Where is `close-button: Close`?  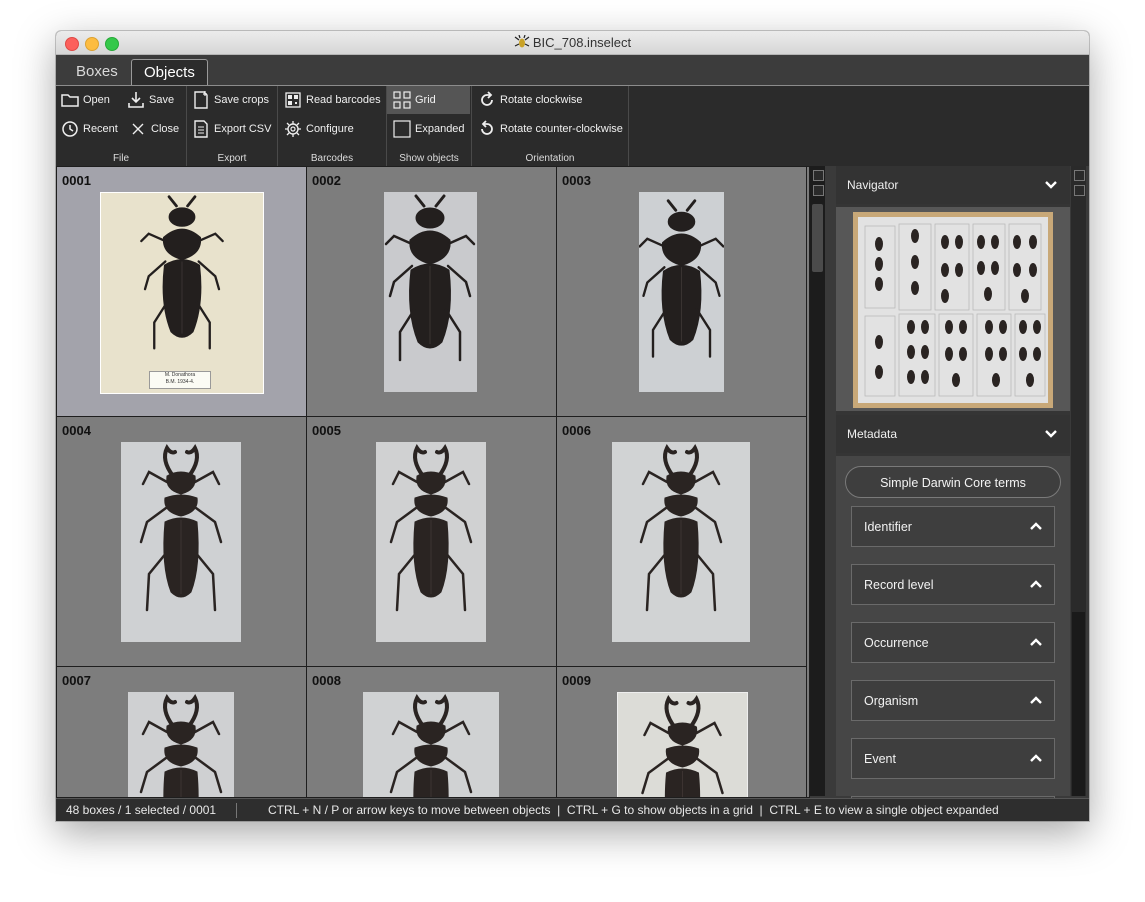 close-button: Close is located at coordinates (153, 129).